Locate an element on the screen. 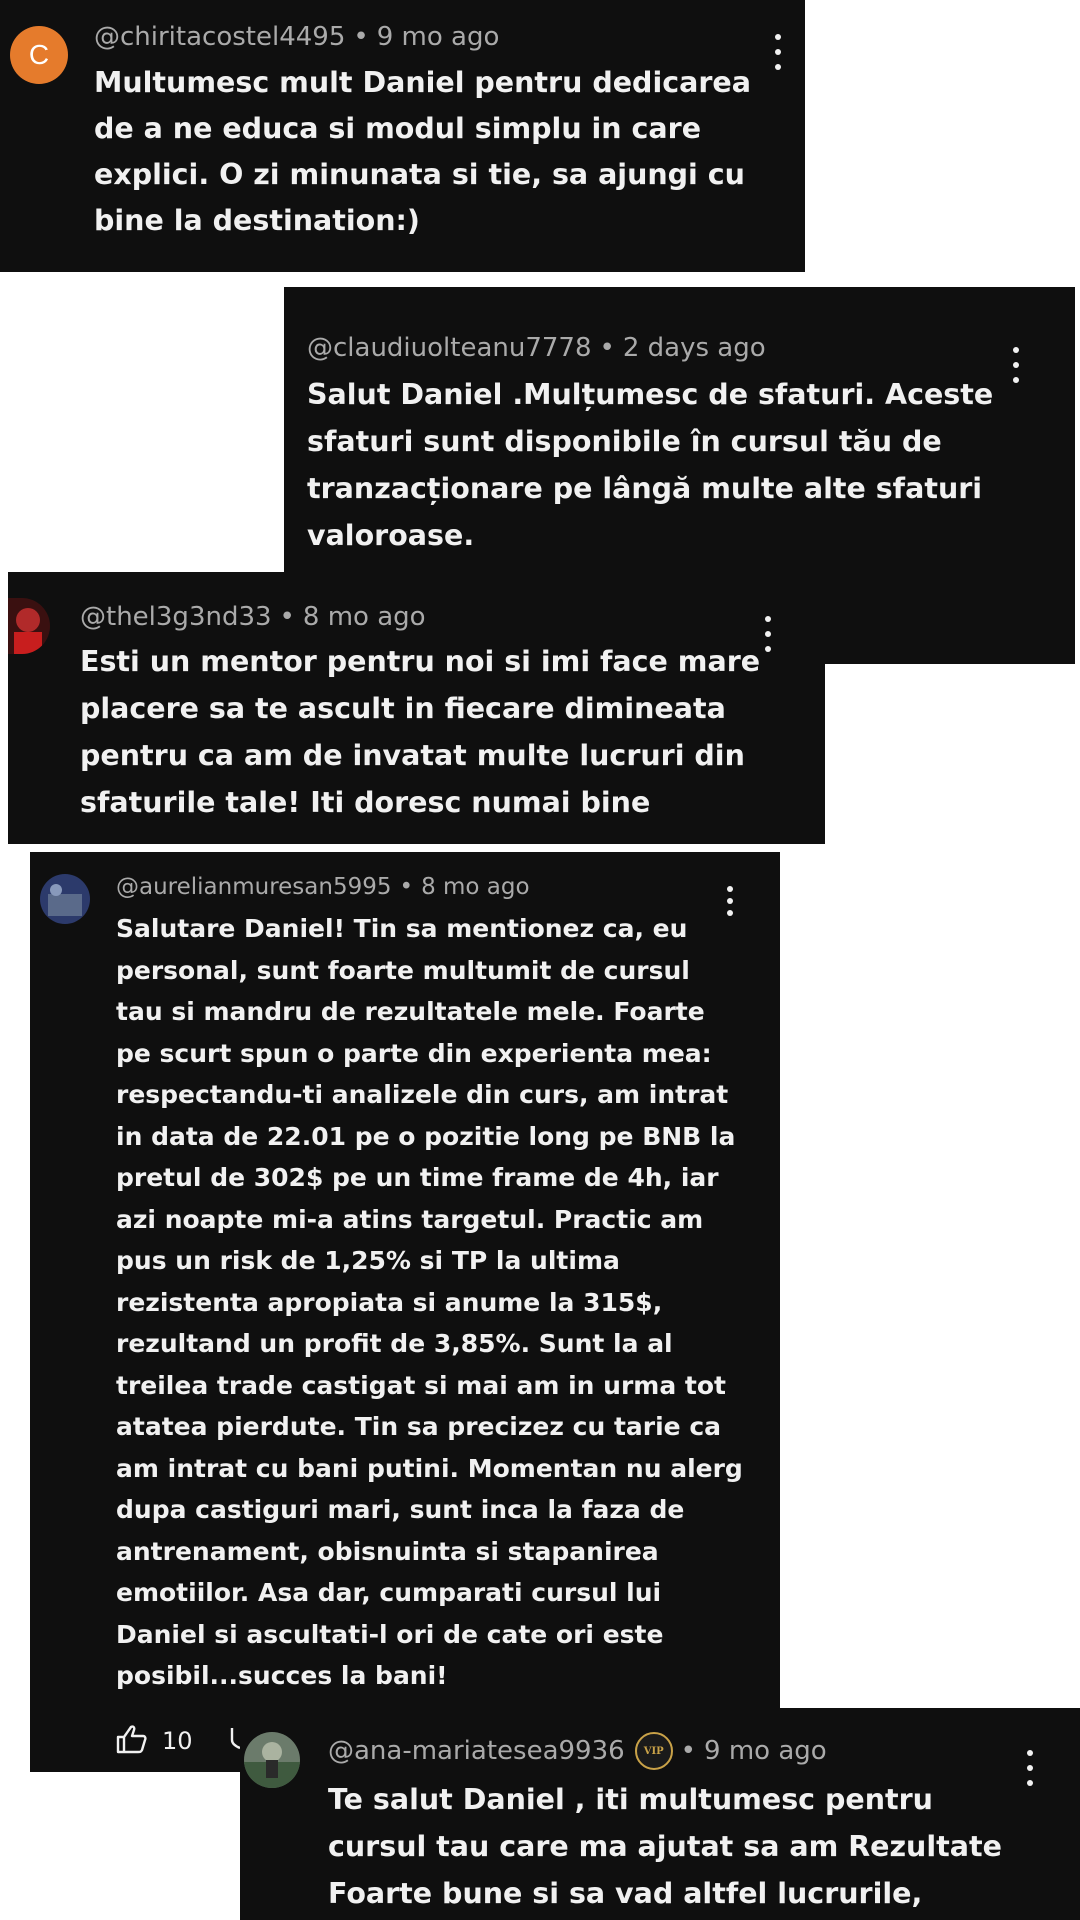 The width and height of the screenshot is (1080, 1920). comment-author: @ana-mariatesea9936 is located at coordinates (476, 1751).